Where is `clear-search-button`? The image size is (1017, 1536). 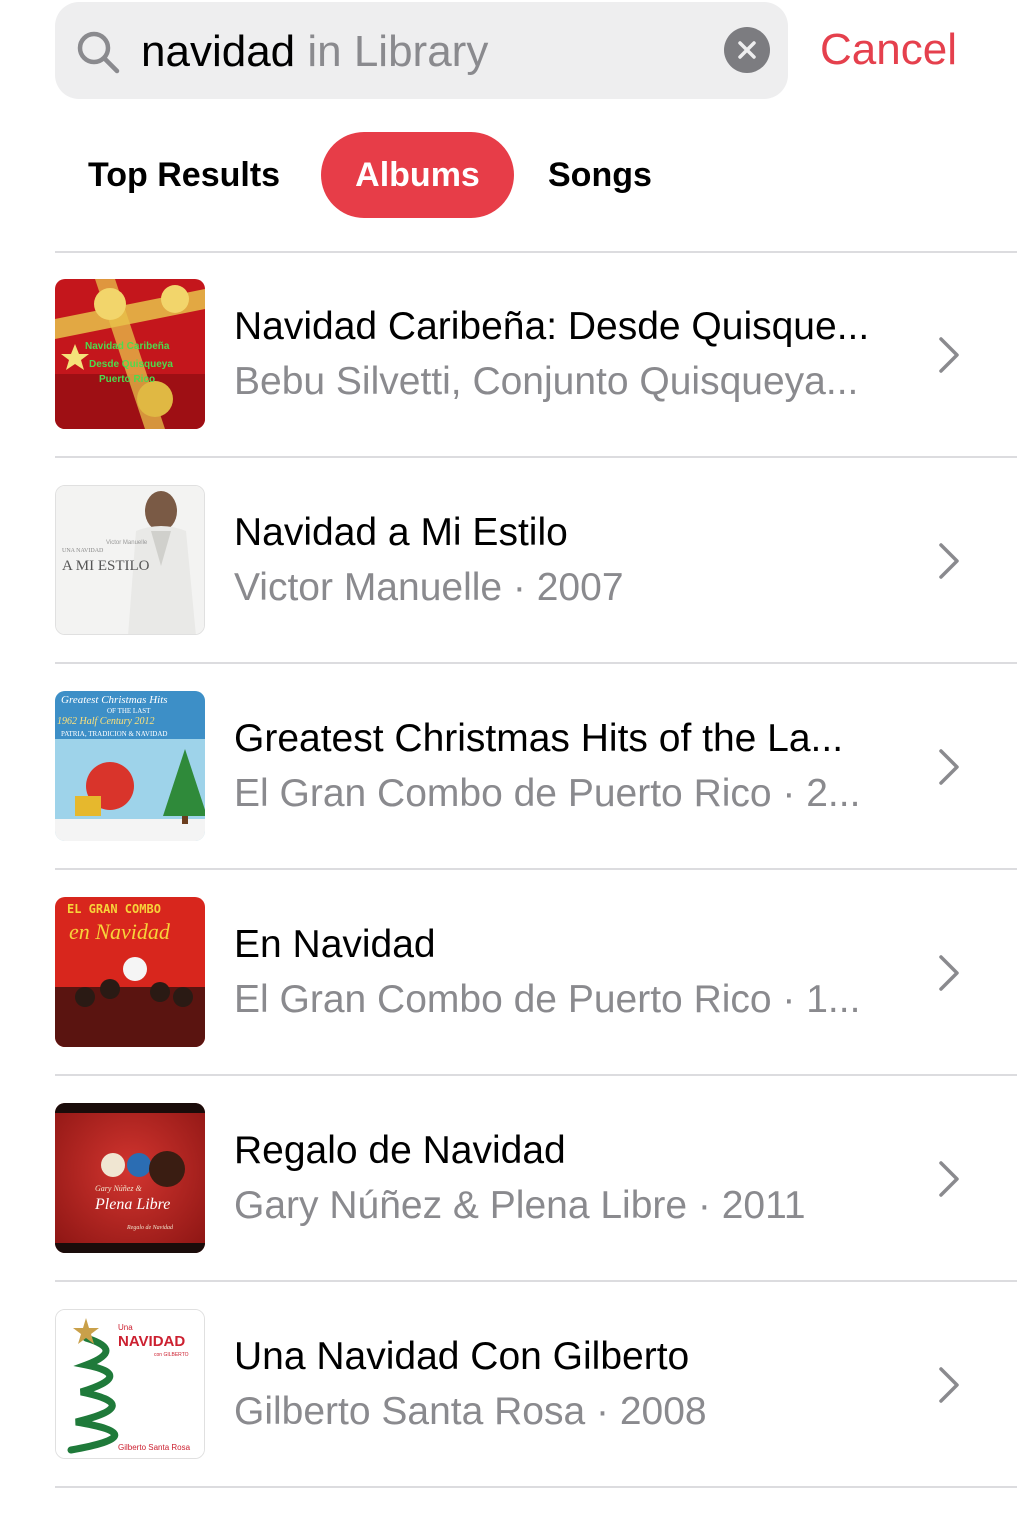
clear-search-button is located at coordinates (747, 50).